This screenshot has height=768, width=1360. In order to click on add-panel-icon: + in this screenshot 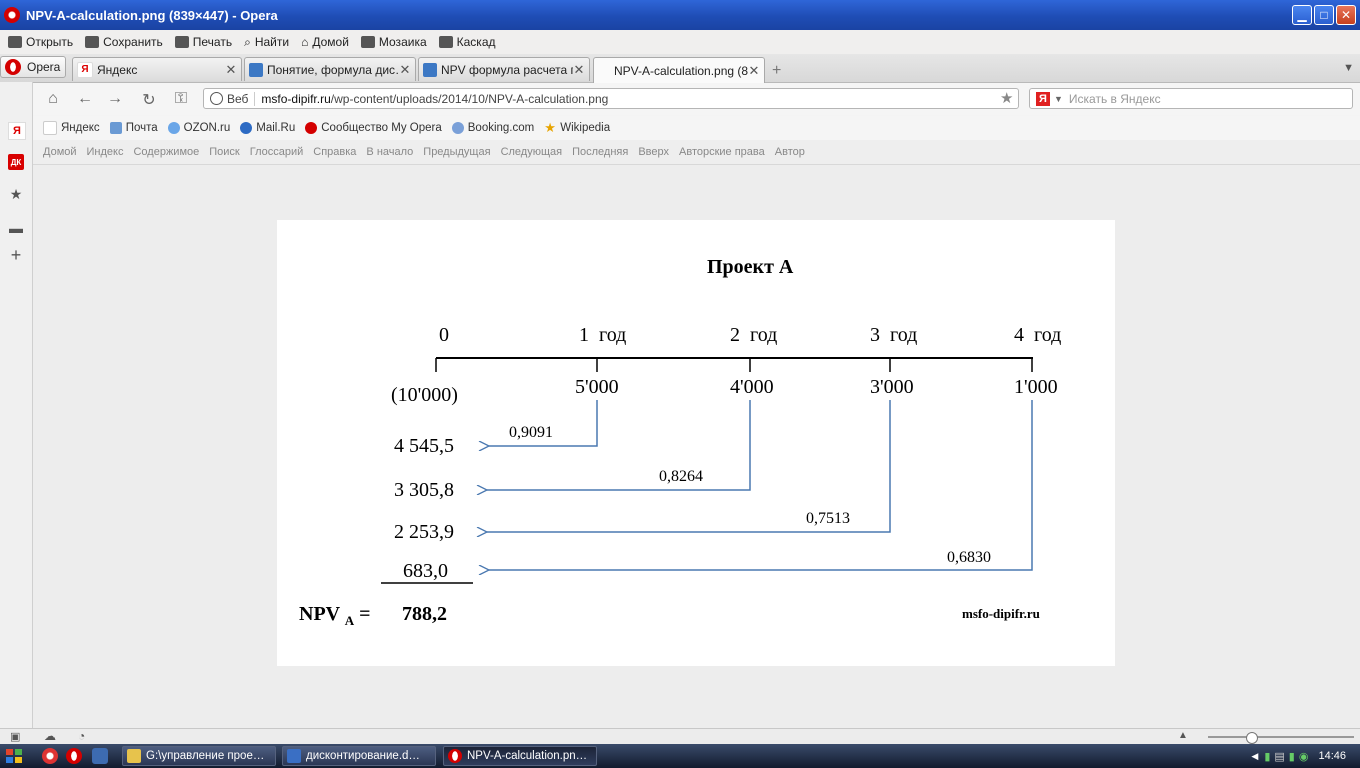, I will do `click(16, 255)`.